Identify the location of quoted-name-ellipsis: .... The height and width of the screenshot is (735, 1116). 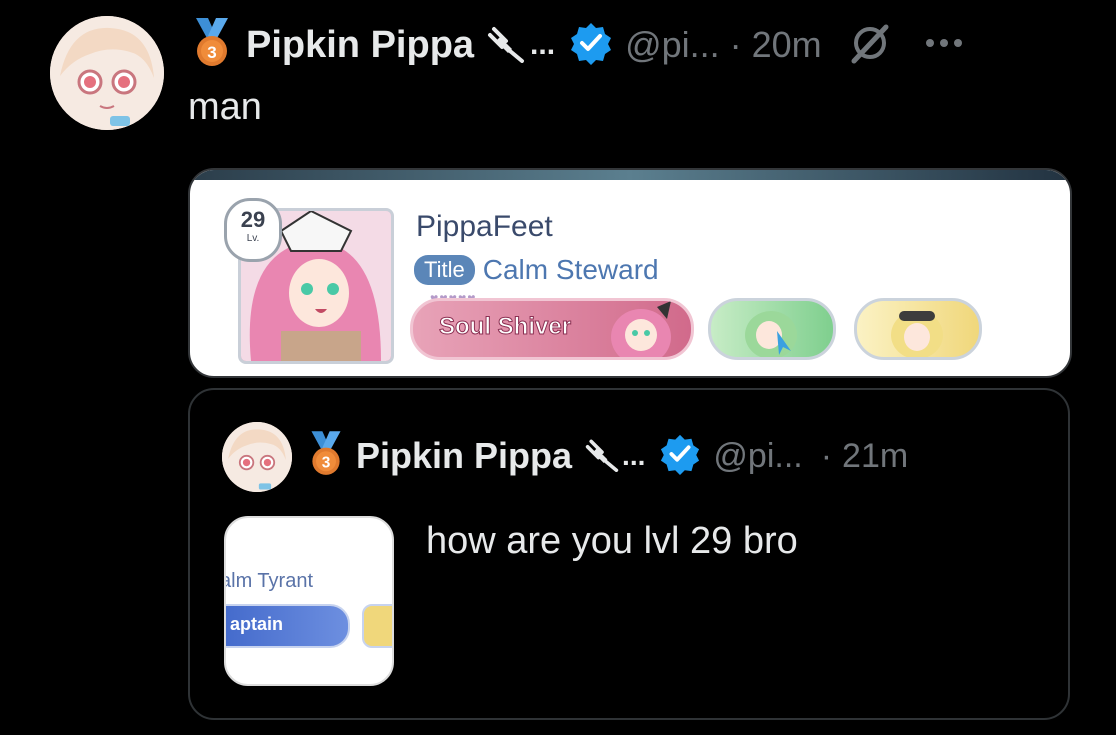
(634, 455).